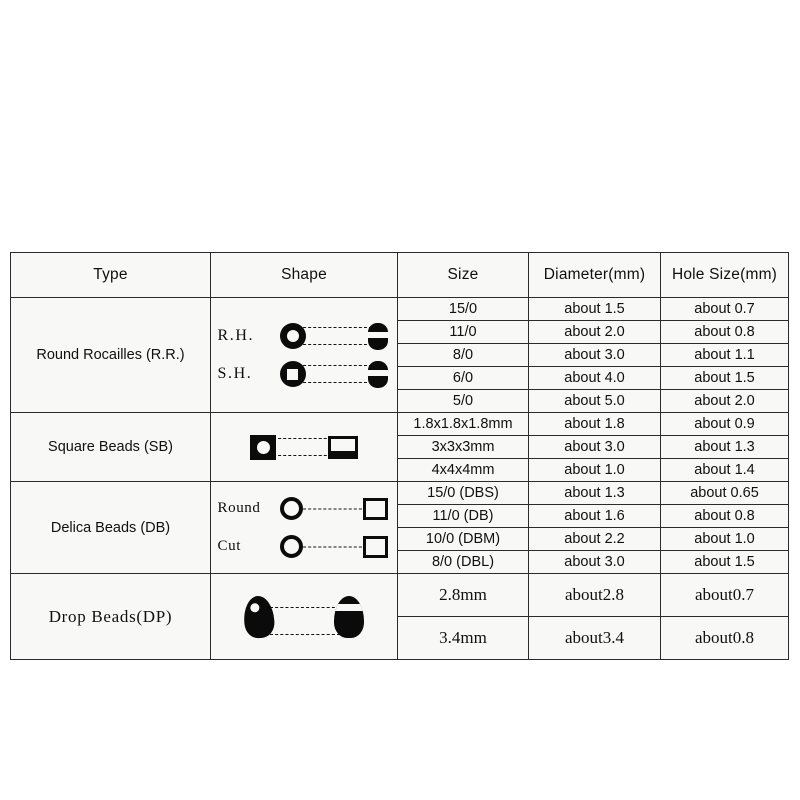  What do you see at coordinates (375, 508) in the screenshot?
I see `delica-round-side-view-icon` at bounding box center [375, 508].